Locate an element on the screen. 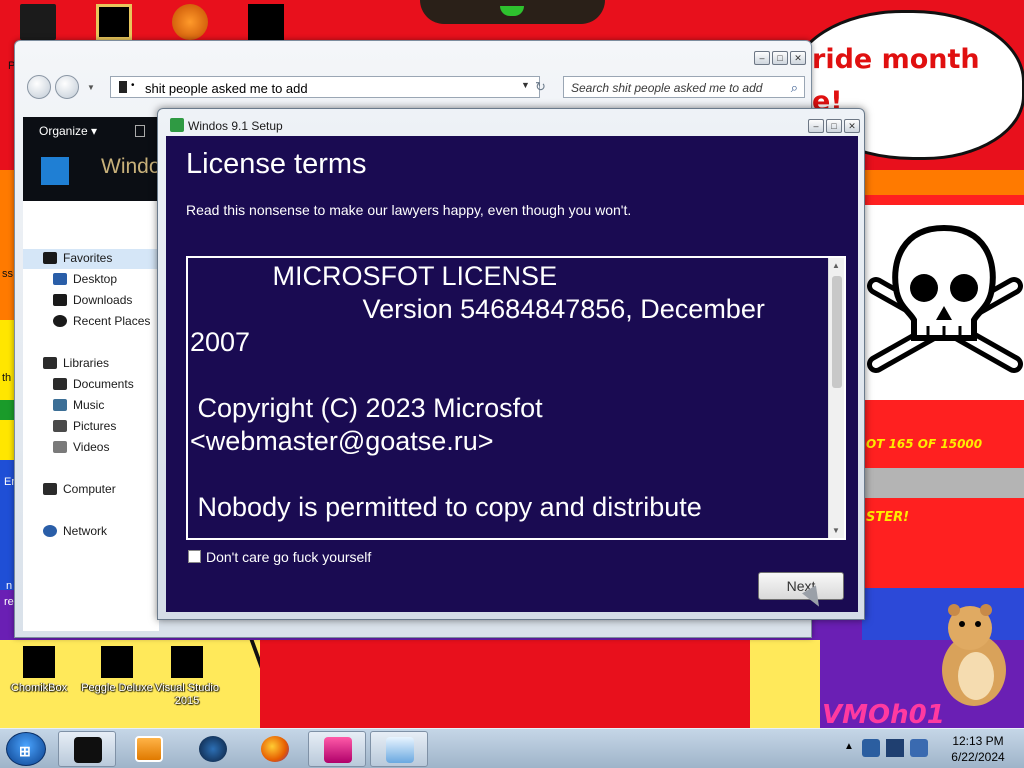 The width and height of the screenshot is (1024, 768). desktop-icon-visual-studio: Visual Studio 2015 is located at coordinates (187, 677).